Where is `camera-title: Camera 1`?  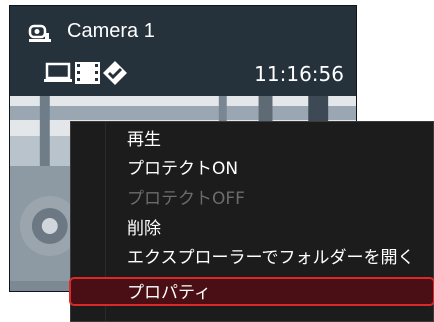 camera-title: Camera 1 is located at coordinates (111, 31).